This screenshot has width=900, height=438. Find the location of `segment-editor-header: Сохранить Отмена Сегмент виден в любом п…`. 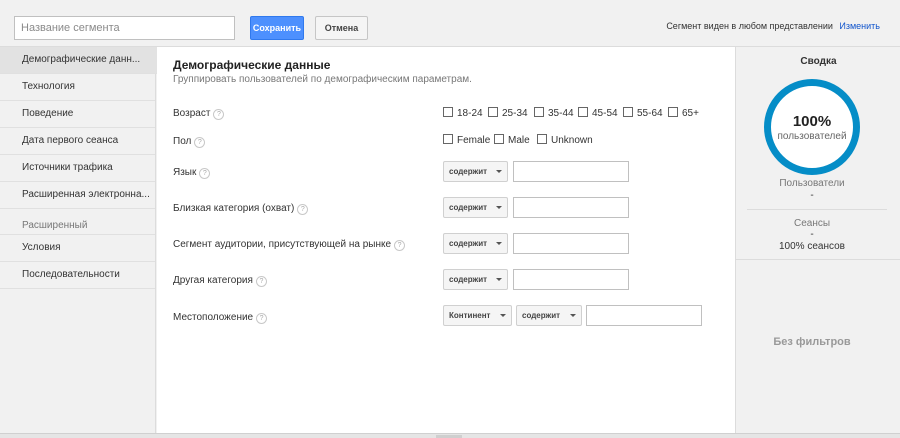

segment-editor-header: Сохранить Отмена Сегмент виден в любом п… is located at coordinates (450, 23).